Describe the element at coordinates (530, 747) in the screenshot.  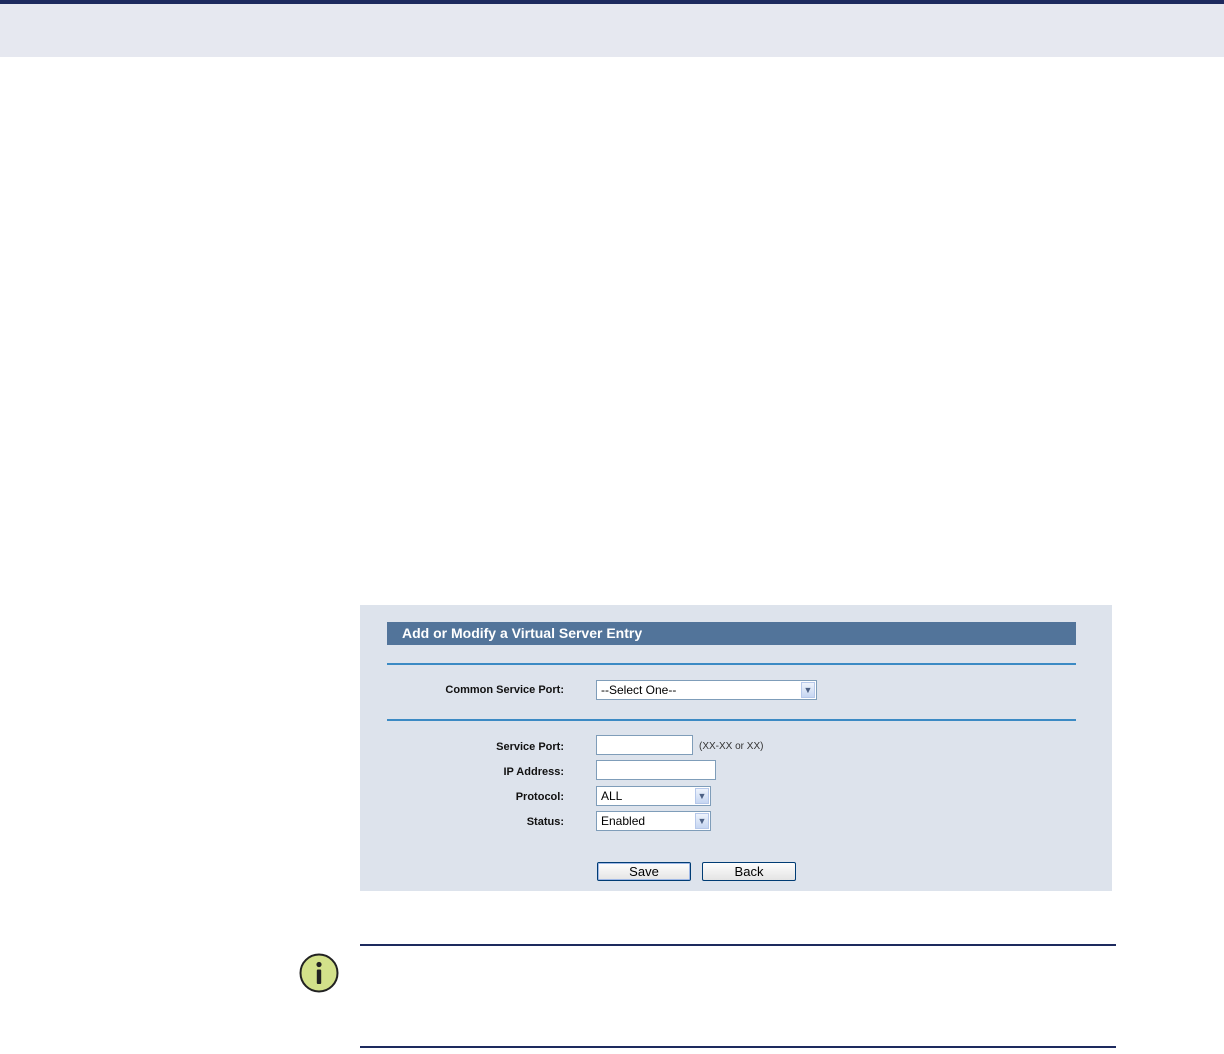
I see `service-port-label: Service Port:` at that location.